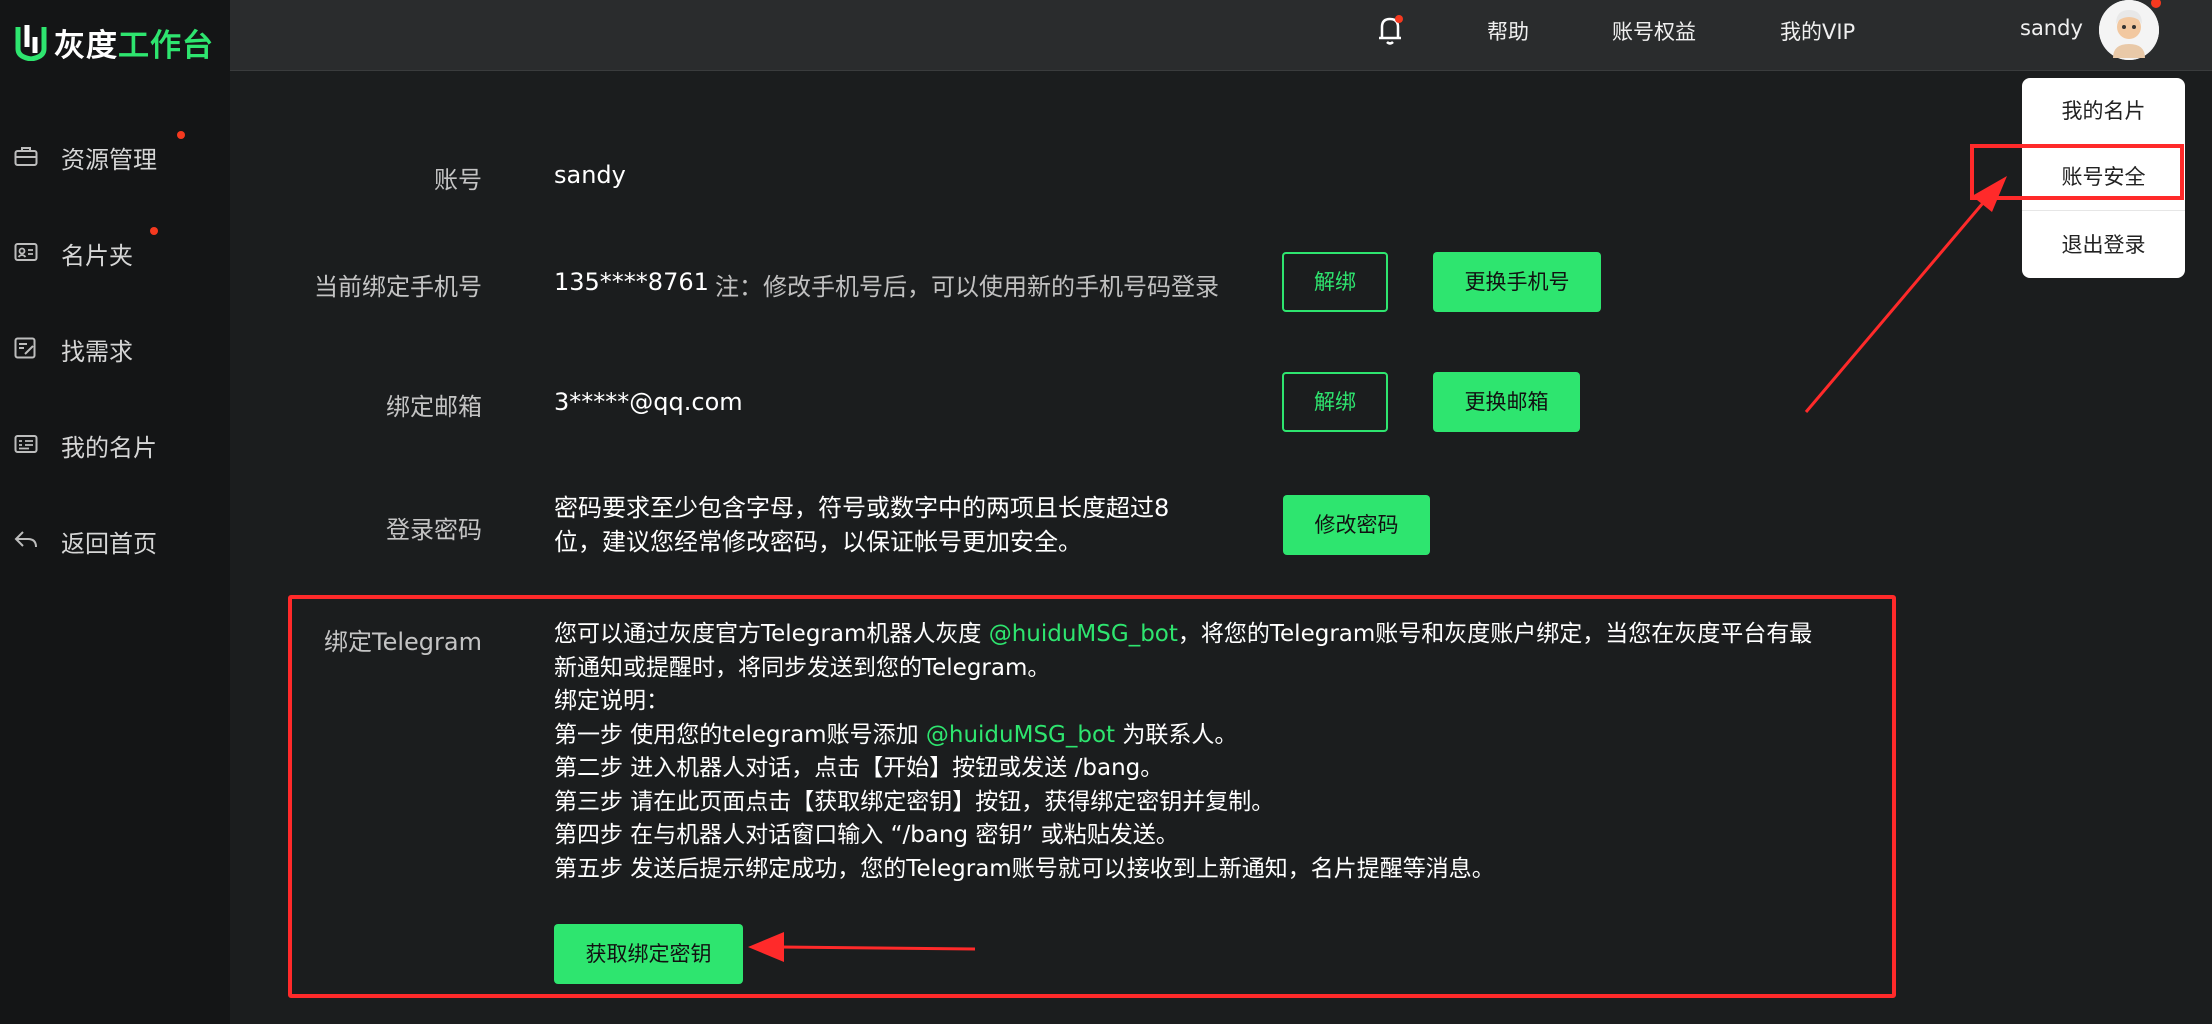  What do you see at coordinates (590, 175) in the screenshot?
I see `account-value: sandy` at bounding box center [590, 175].